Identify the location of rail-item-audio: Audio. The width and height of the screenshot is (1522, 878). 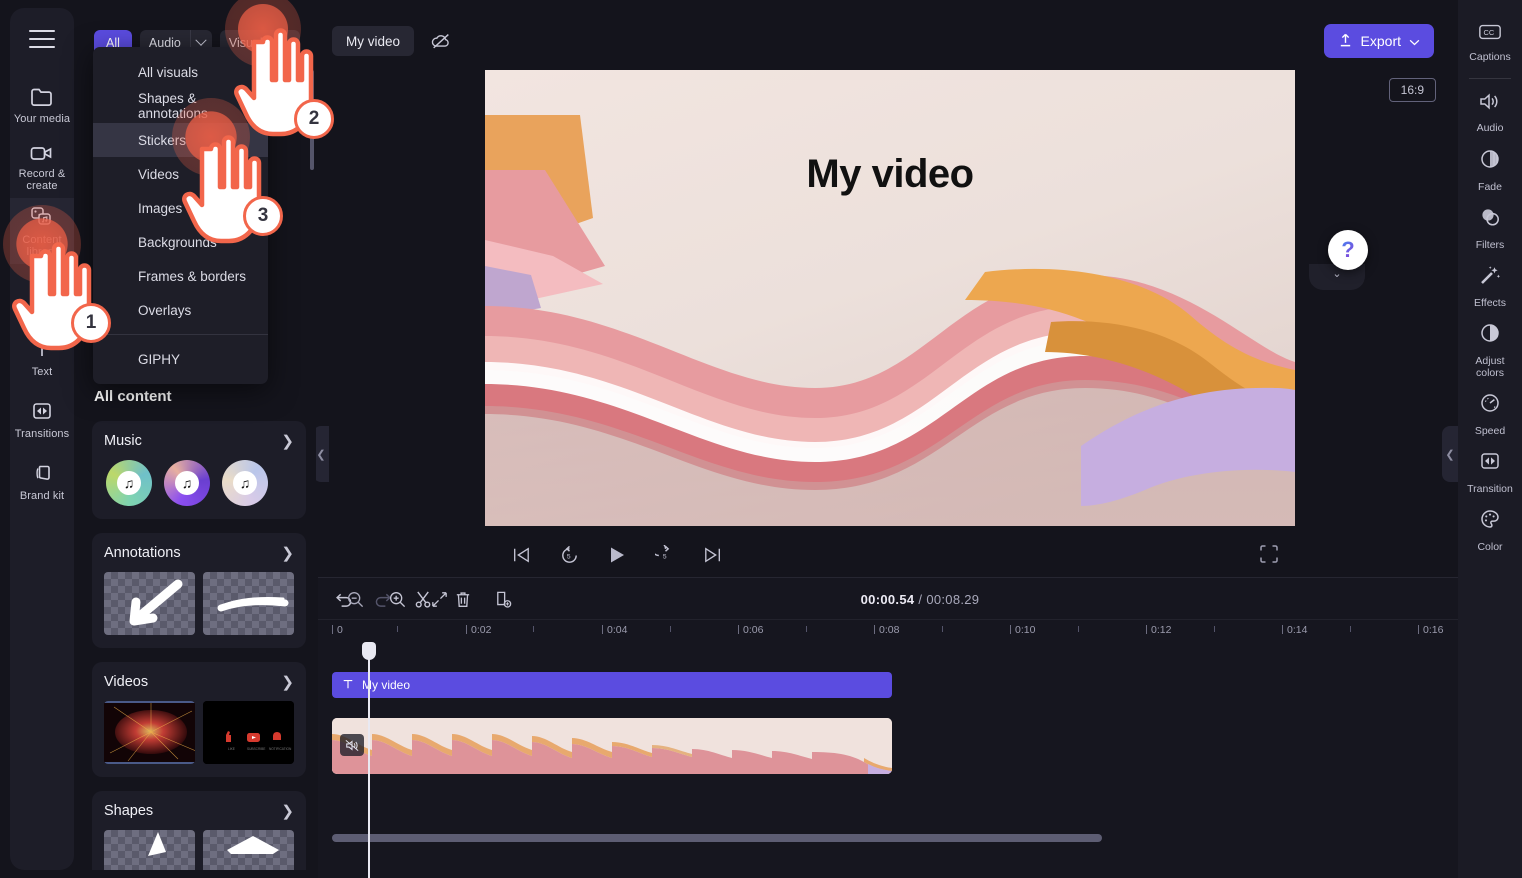
(1490, 112).